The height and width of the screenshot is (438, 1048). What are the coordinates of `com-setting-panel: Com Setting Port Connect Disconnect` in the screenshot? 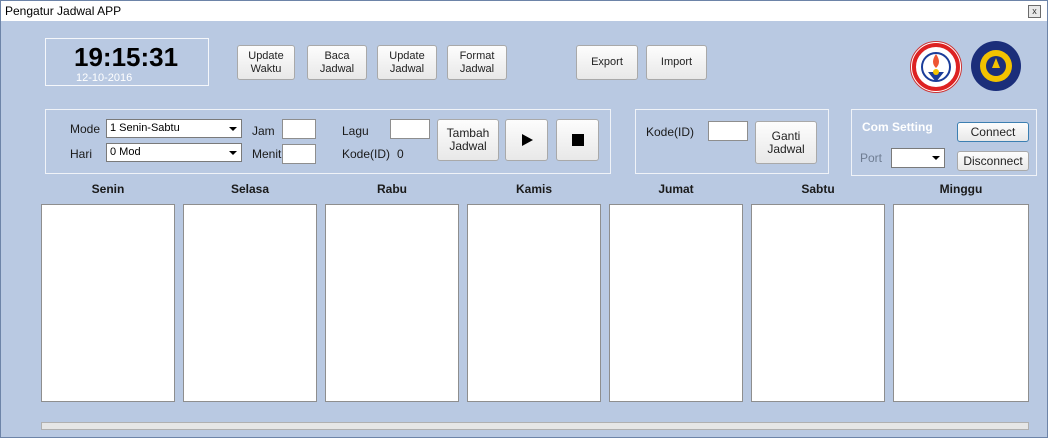 It's located at (944, 142).